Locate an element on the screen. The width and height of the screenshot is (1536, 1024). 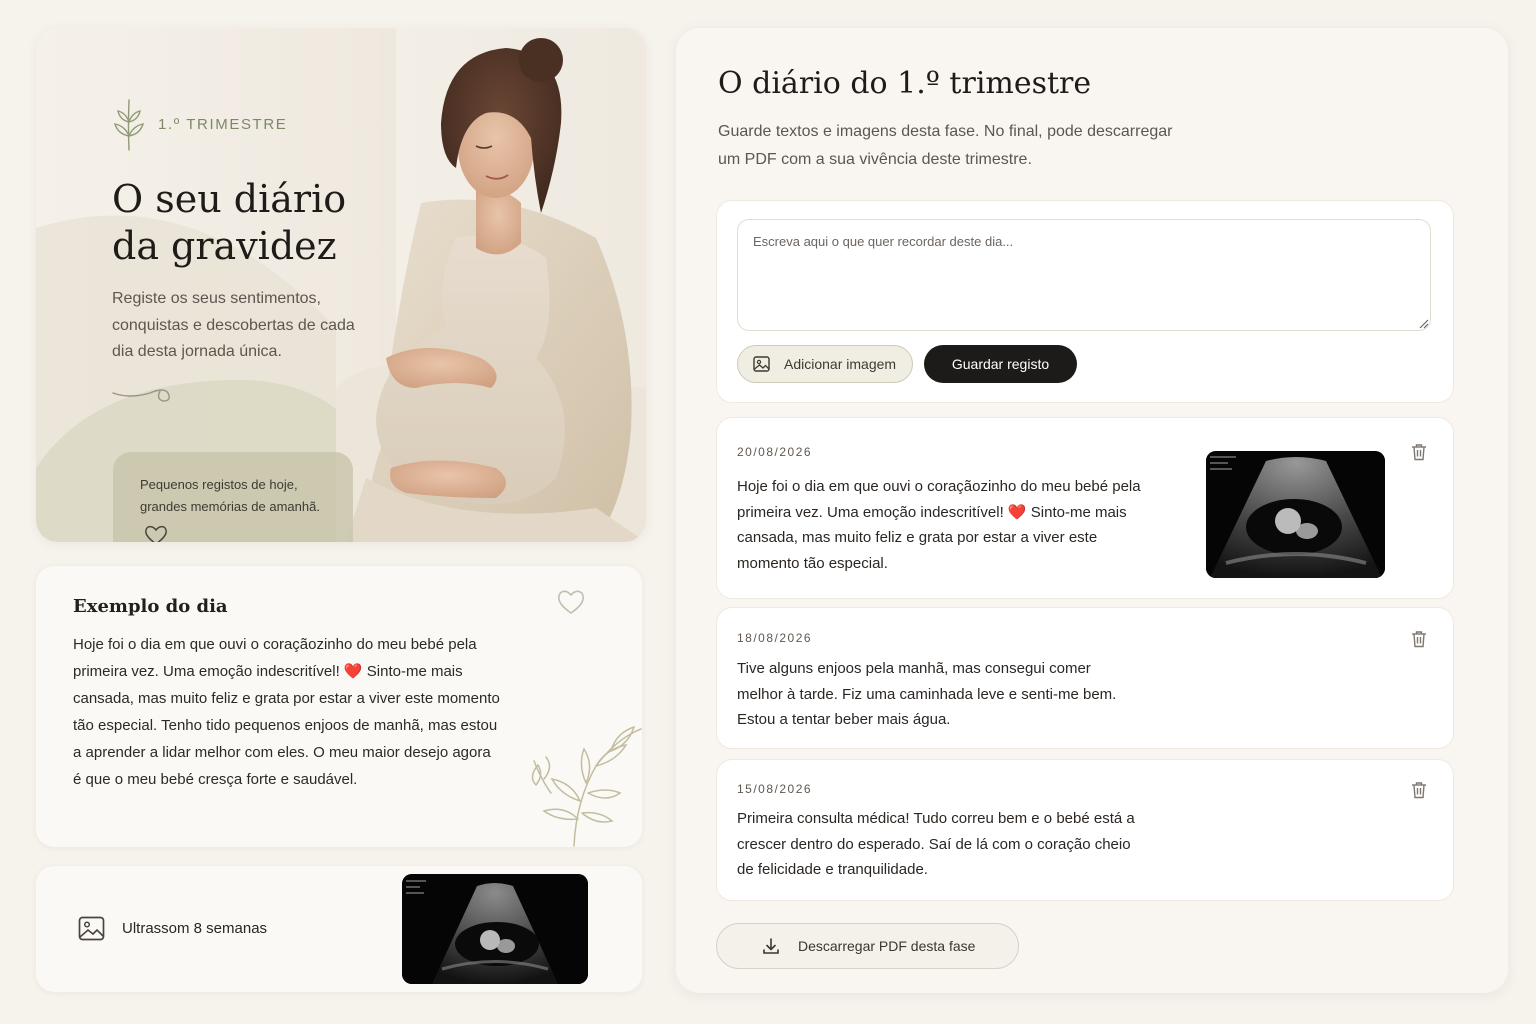
ultrasound-thumbnail is located at coordinates (495, 929).